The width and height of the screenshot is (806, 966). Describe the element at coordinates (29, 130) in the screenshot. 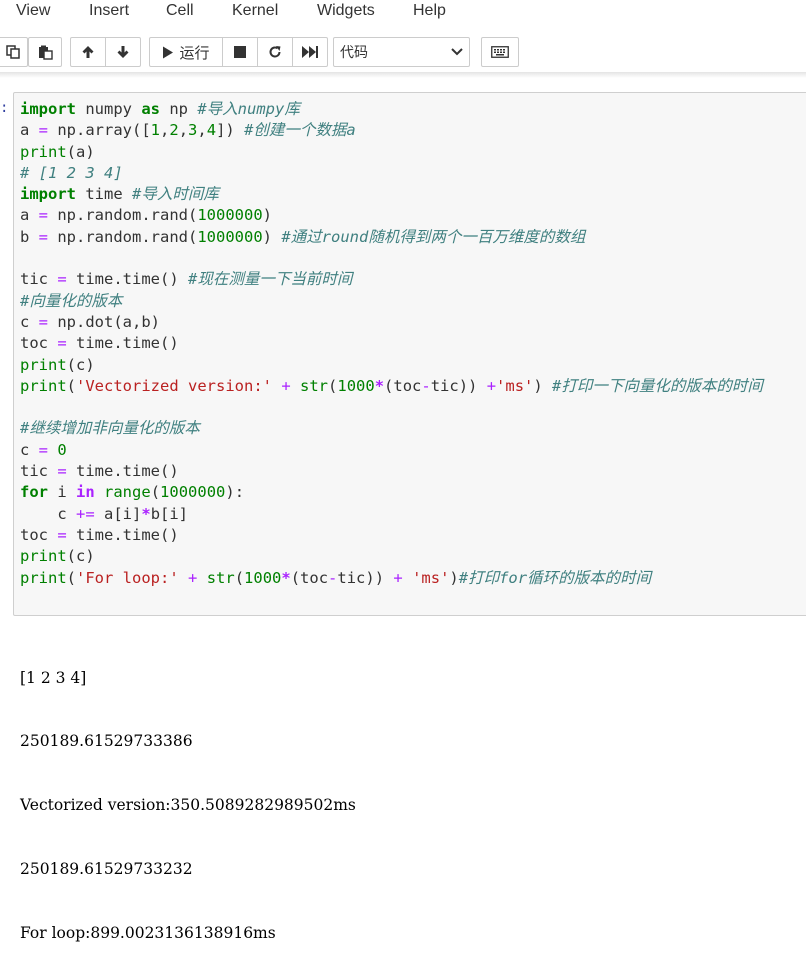

I see `code-token: a` at that location.